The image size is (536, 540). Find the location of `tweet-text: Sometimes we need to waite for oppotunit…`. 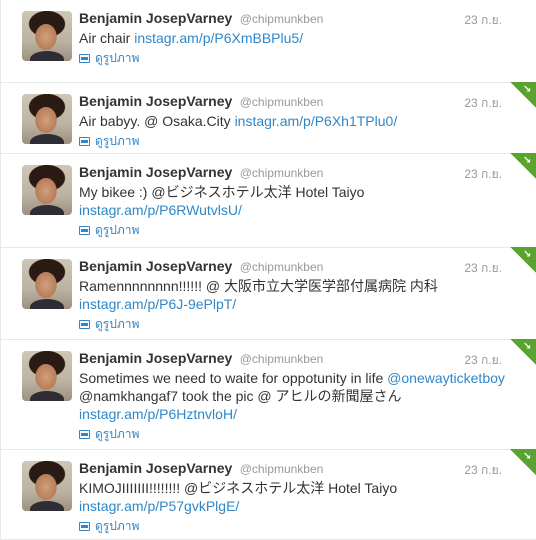

tweet-text: Sometimes we need to waite for oppotunit… is located at coordinates (302, 396).